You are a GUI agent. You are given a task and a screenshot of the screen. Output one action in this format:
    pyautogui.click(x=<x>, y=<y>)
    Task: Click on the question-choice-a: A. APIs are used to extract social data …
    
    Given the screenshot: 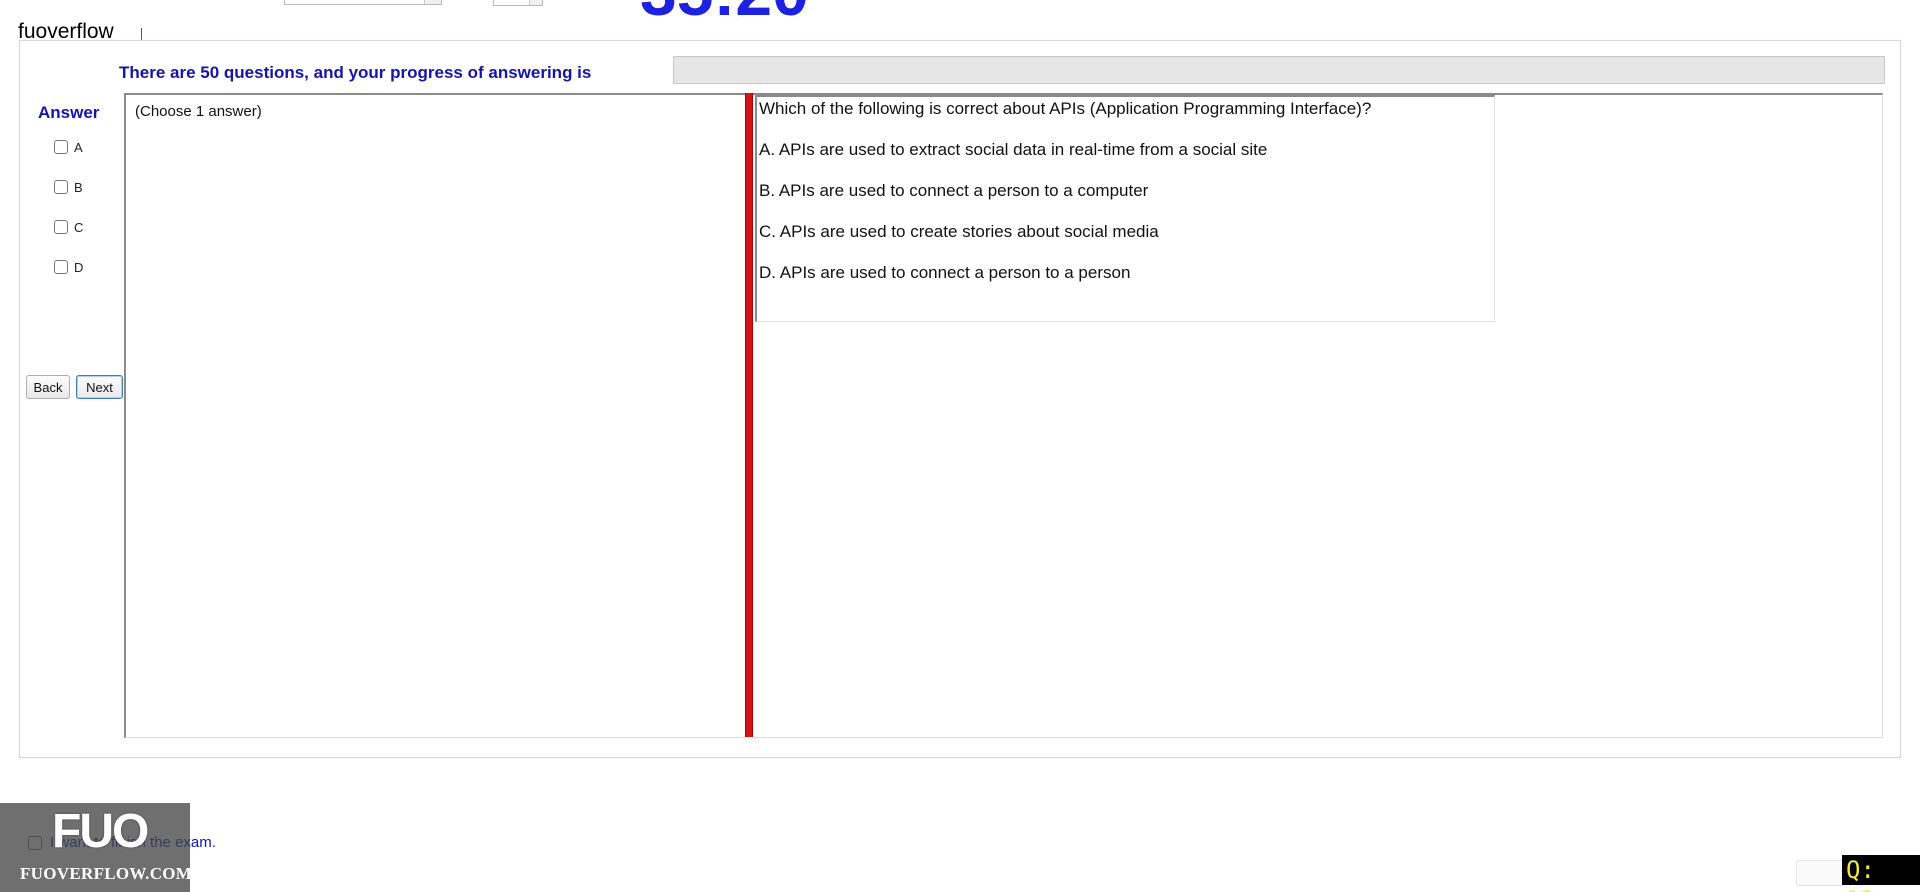 What is the action you would take?
    pyautogui.click(x=1013, y=149)
    